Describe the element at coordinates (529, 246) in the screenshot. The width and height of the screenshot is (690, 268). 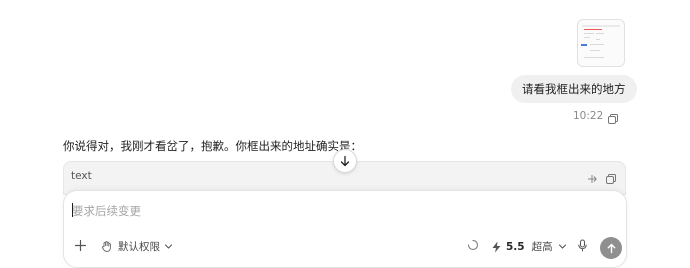
I see `model-selector-dropdown: 5.5 超高` at that location.